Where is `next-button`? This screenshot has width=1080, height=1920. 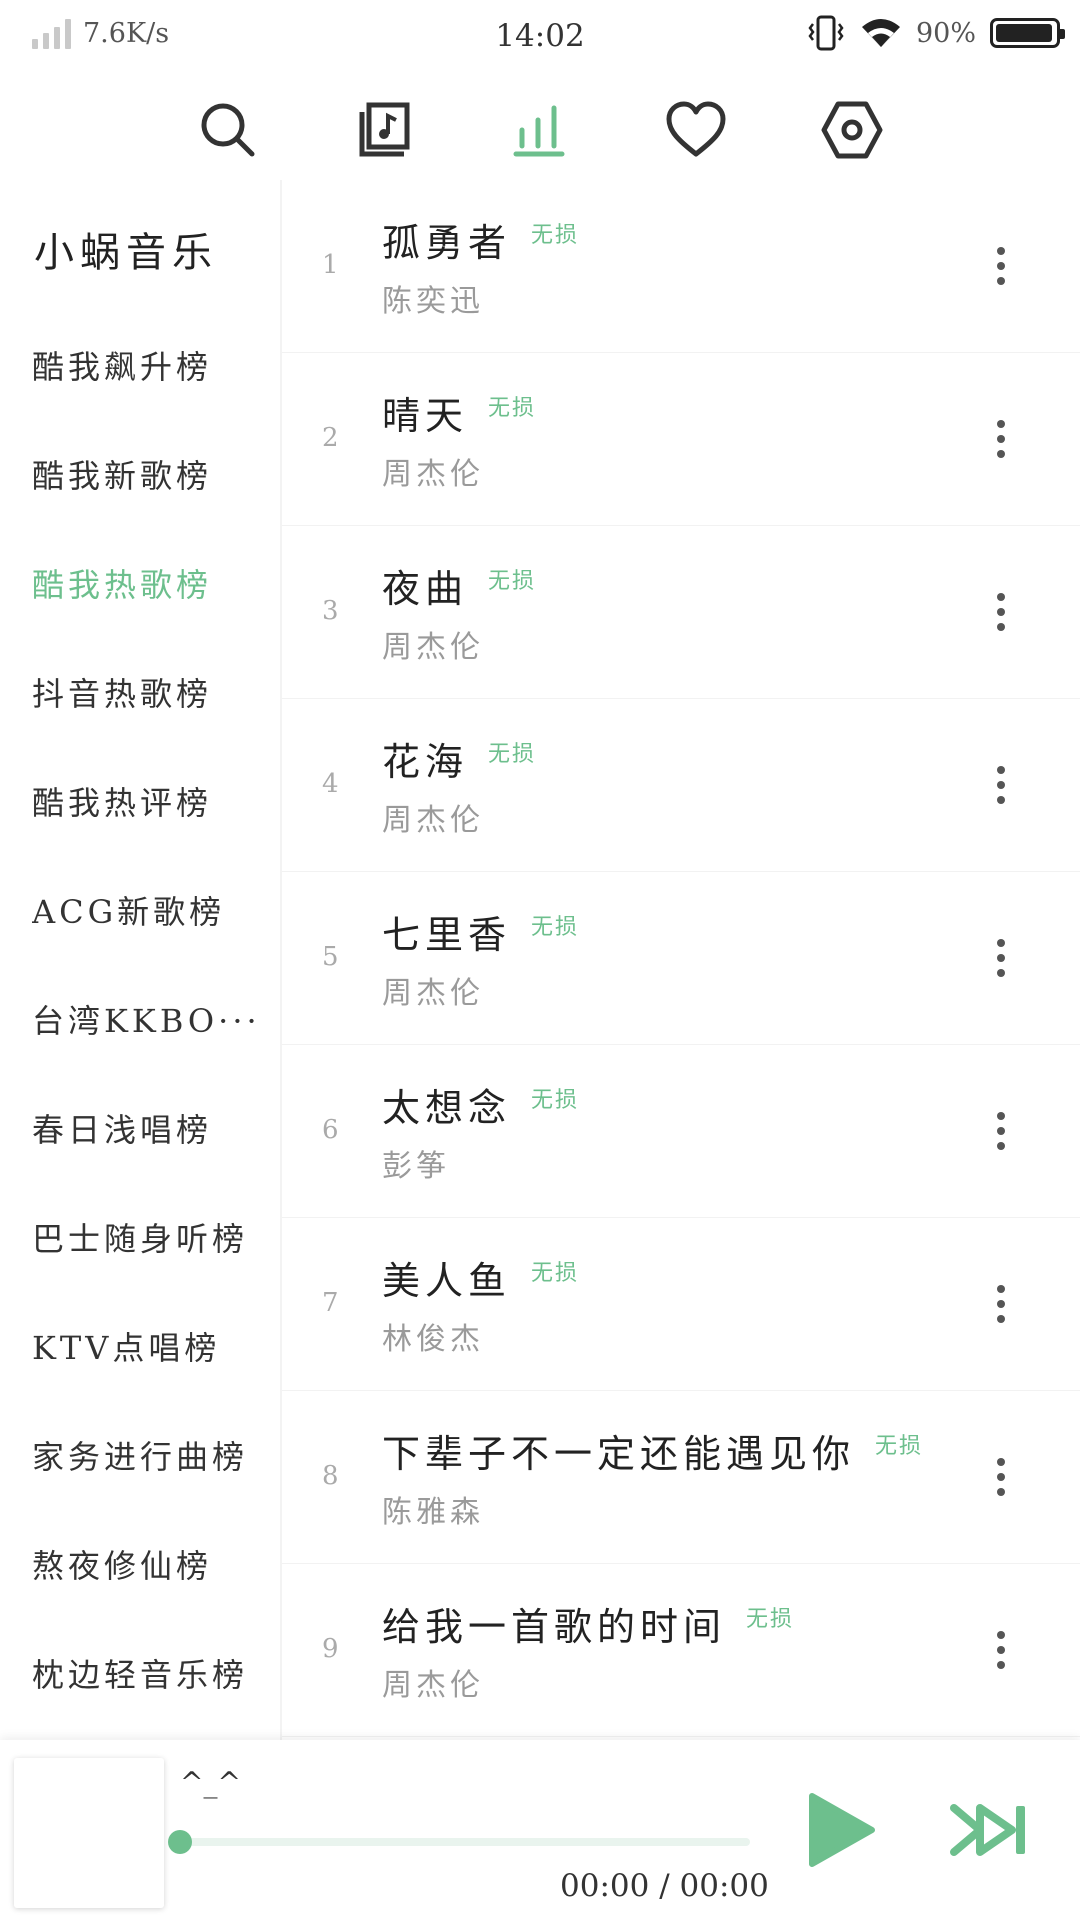
next-button is located at coordinates (990, 1830).